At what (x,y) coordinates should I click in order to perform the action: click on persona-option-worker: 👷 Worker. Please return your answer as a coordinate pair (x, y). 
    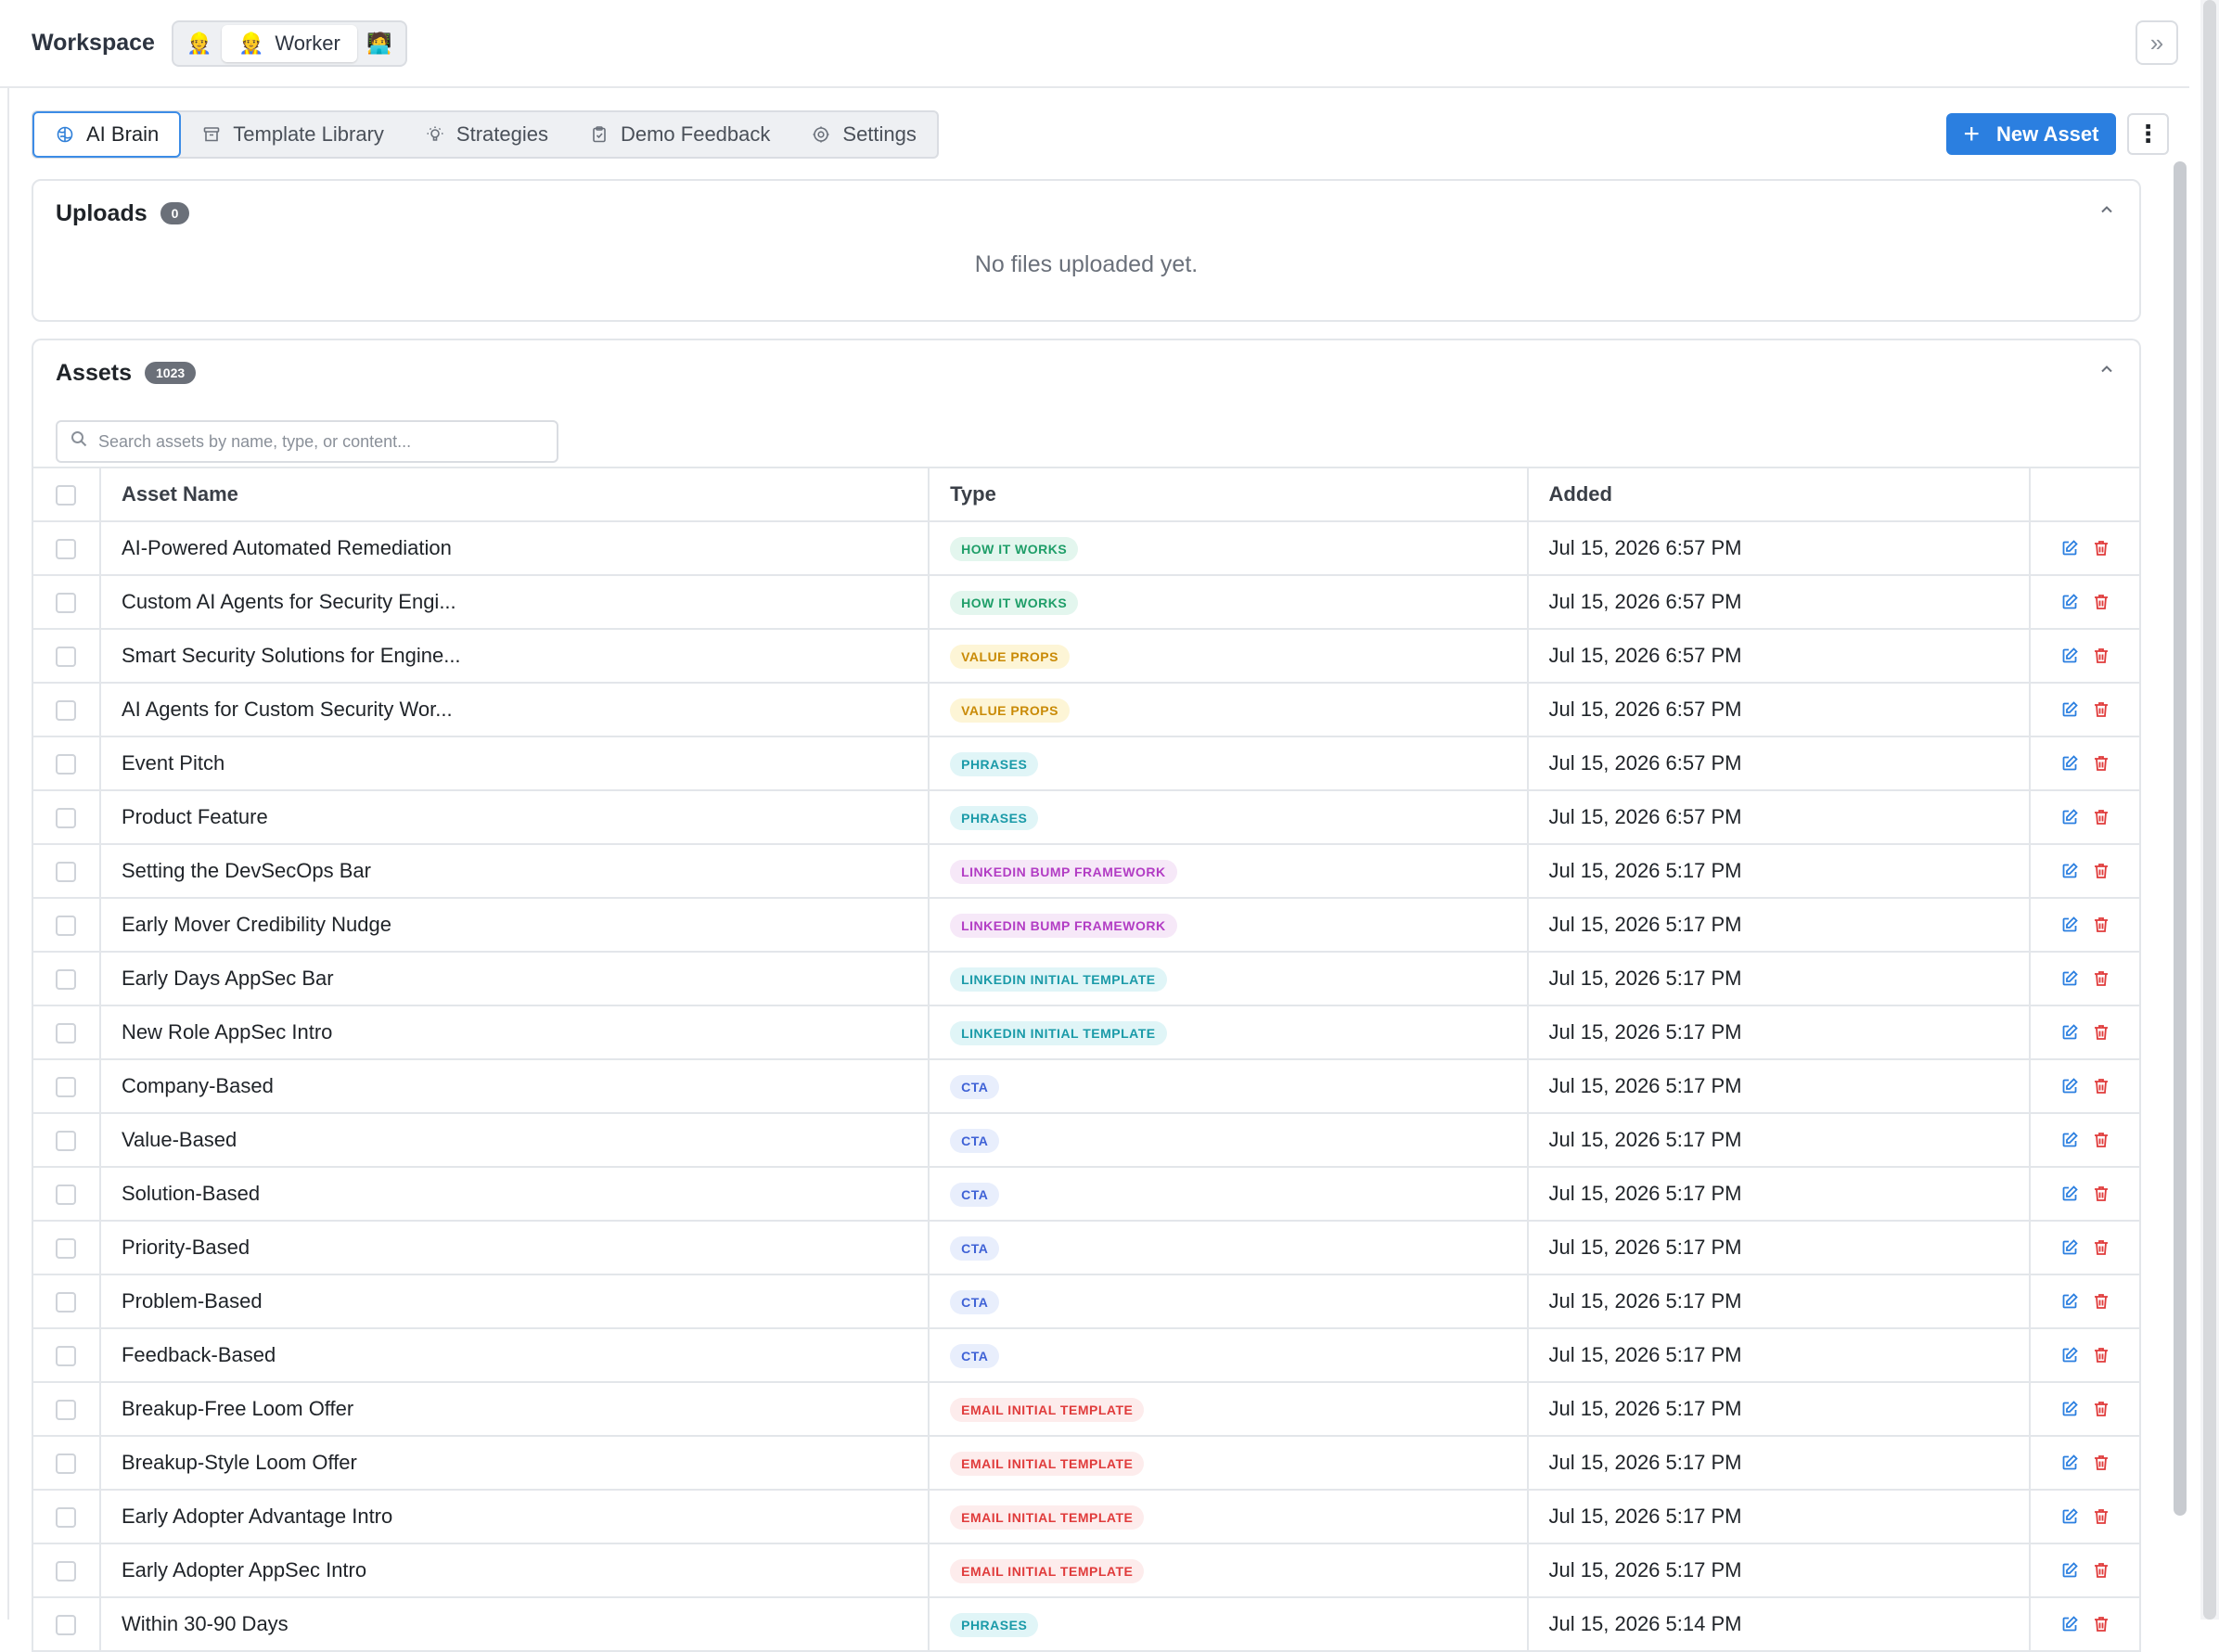
    Looking at the image, I should click on (289, 43).